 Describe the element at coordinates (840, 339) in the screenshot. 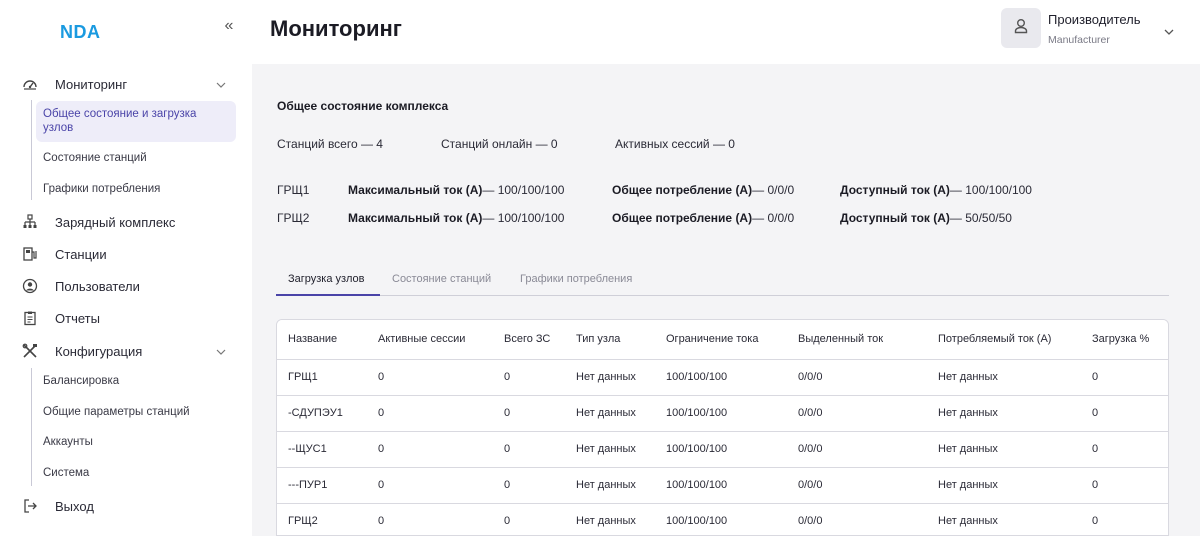

I see `column-header: Выделенный ток` at that location.